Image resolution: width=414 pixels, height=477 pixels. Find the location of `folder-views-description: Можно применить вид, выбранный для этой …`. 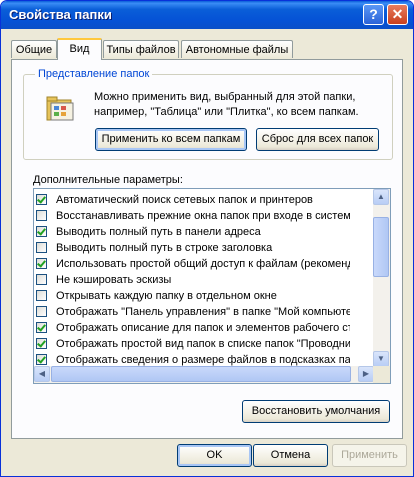

folder-views-description: Можно применить вид, выбранный для этой … is located at coordinates (226, 104).